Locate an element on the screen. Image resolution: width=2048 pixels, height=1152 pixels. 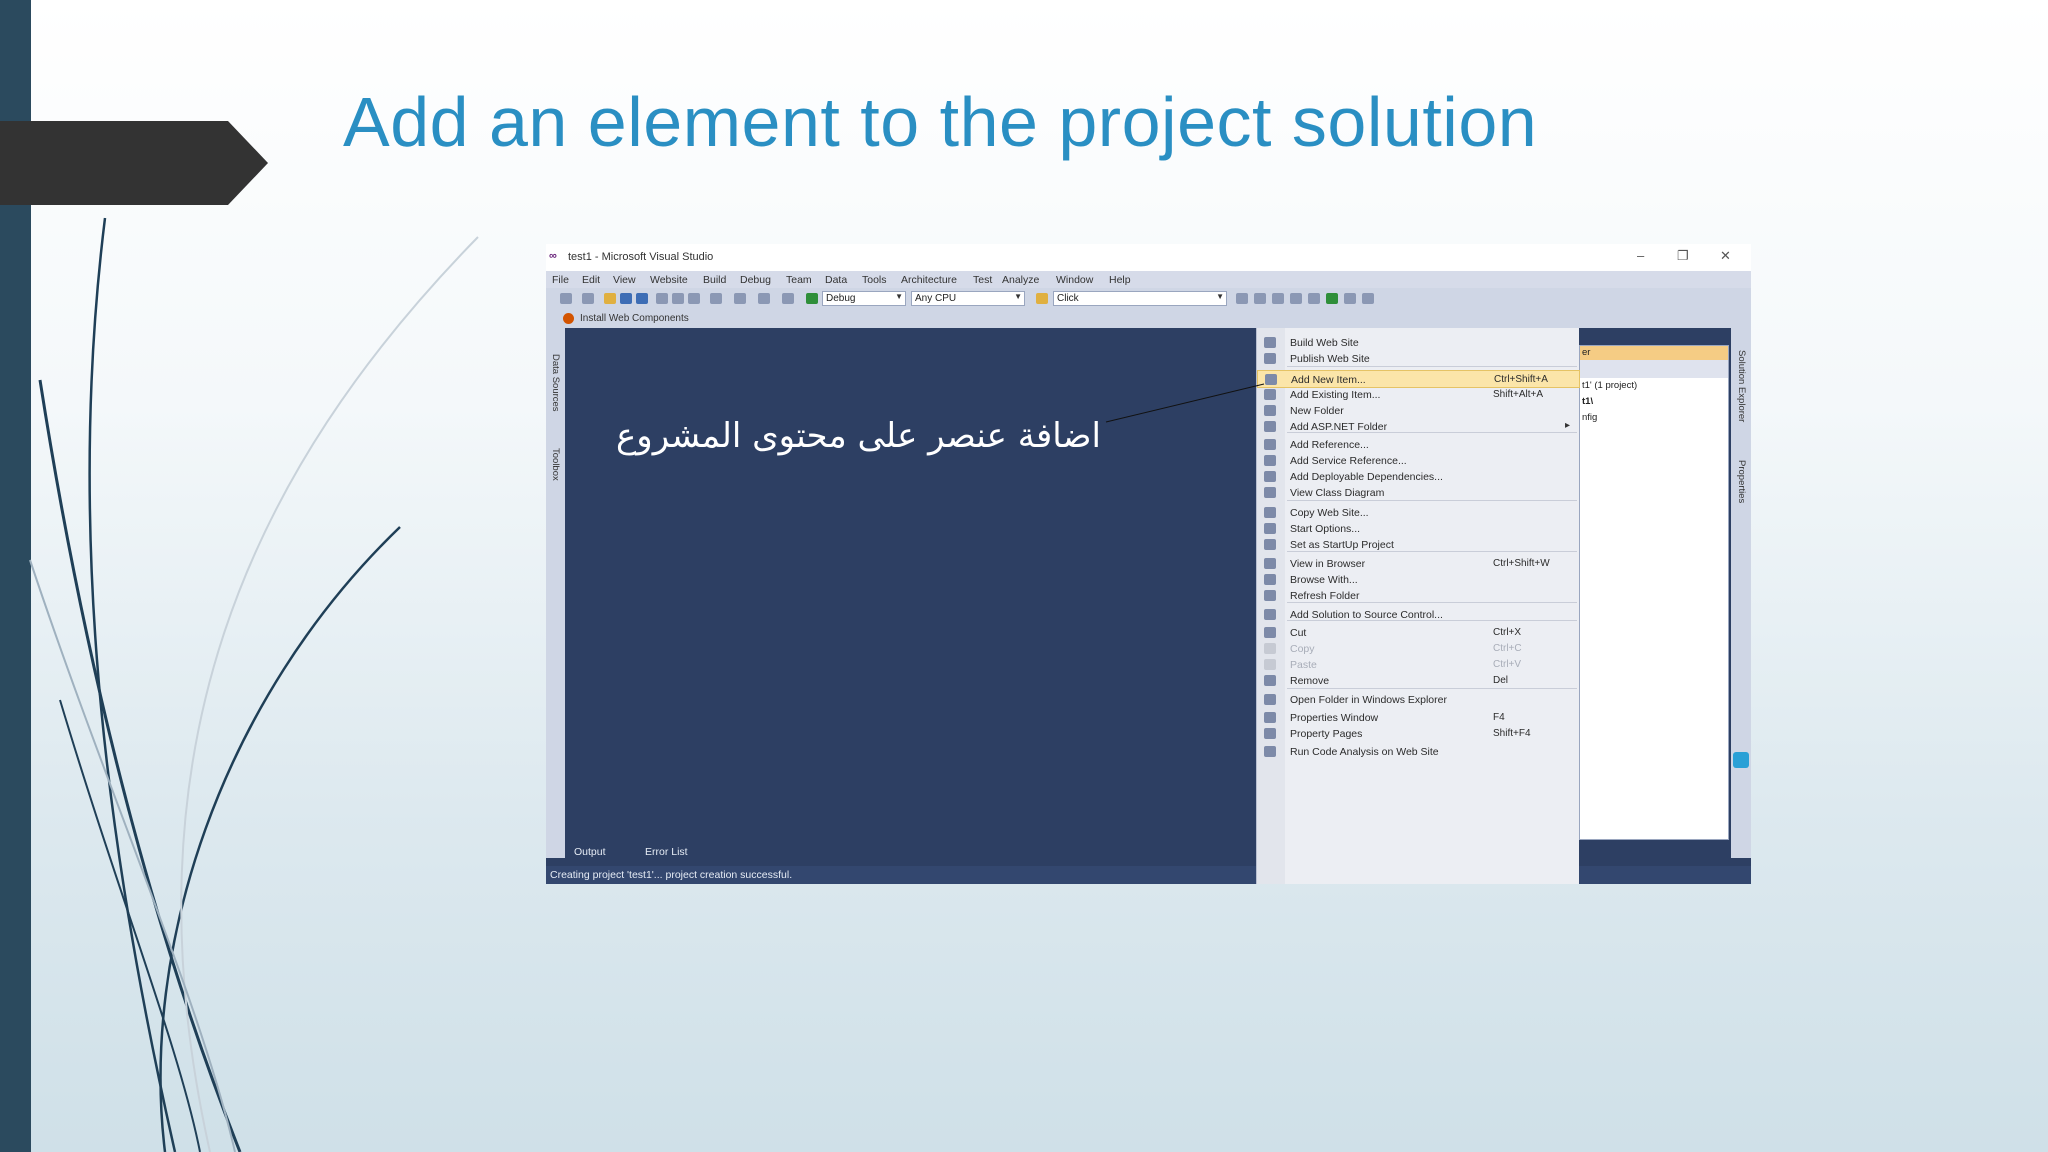
redo-icon is located at coordinates (740, 298).